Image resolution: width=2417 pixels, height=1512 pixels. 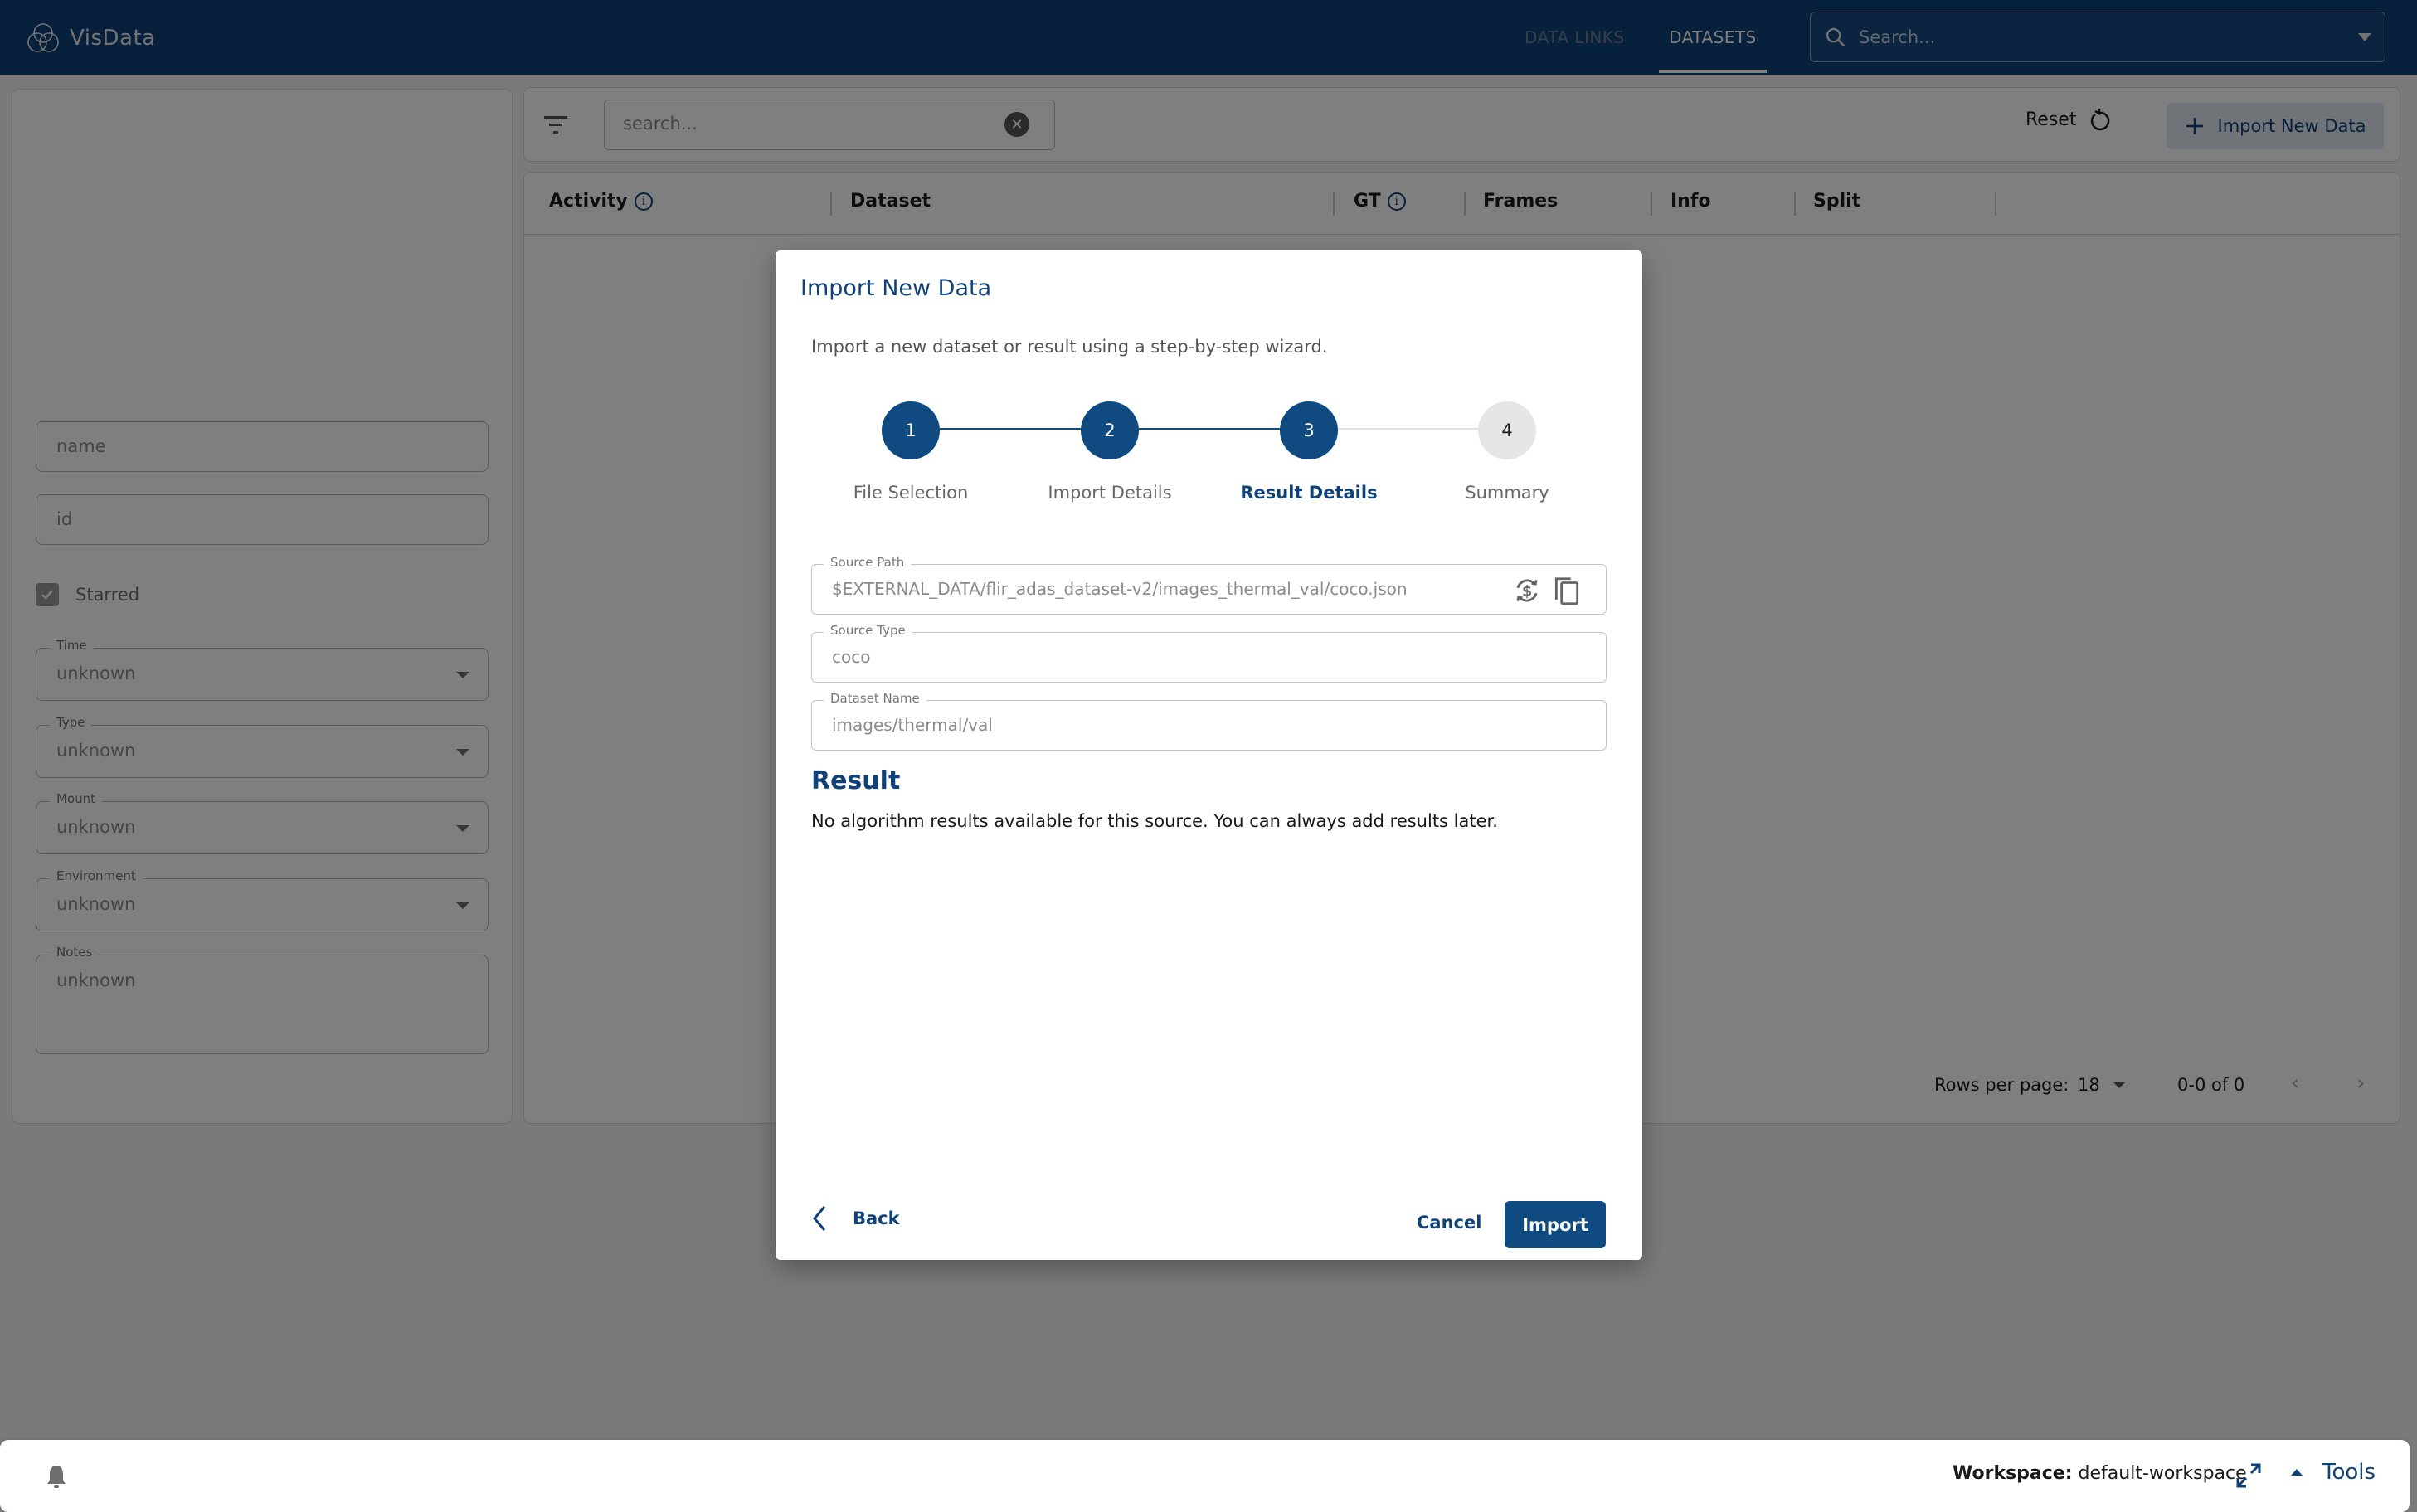 What do you see at coordinates (911, 493) in the screenshot?
I see `step-1-label: File Selection` at bounding box center [911, 493].